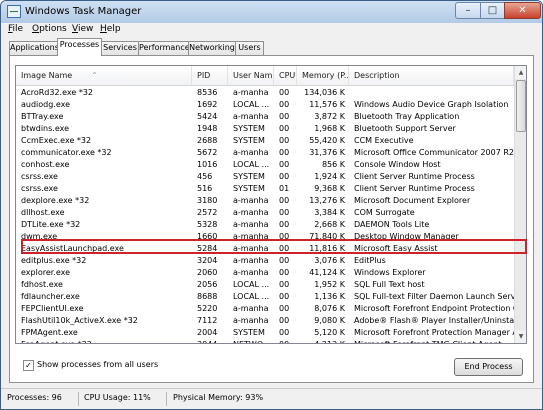  I want to click on cell-pid: 2004, so click(207, 332).